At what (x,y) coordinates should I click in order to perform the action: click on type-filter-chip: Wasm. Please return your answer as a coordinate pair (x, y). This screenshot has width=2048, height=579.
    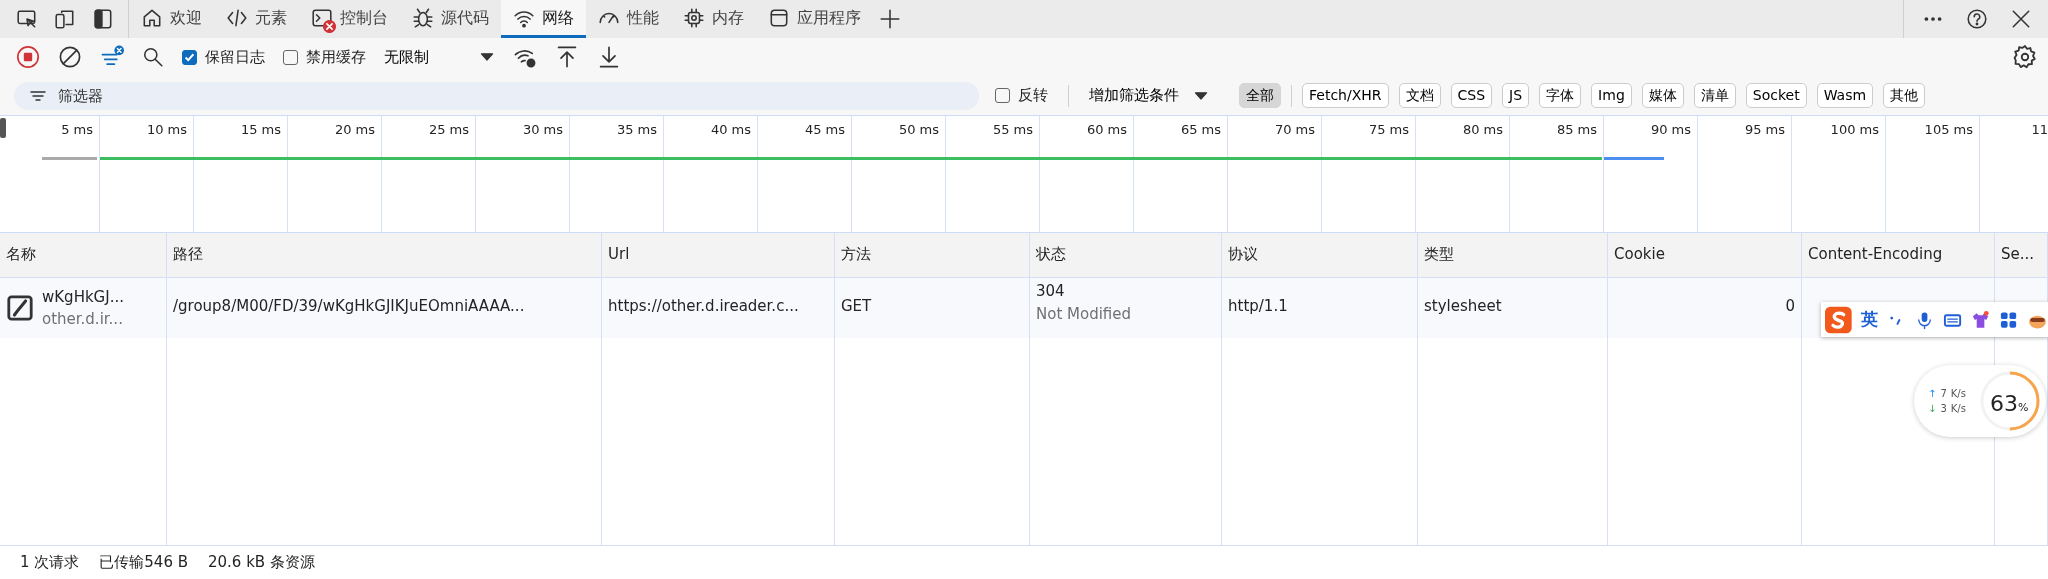
    Looking at the image, I should click on (1845, 95).